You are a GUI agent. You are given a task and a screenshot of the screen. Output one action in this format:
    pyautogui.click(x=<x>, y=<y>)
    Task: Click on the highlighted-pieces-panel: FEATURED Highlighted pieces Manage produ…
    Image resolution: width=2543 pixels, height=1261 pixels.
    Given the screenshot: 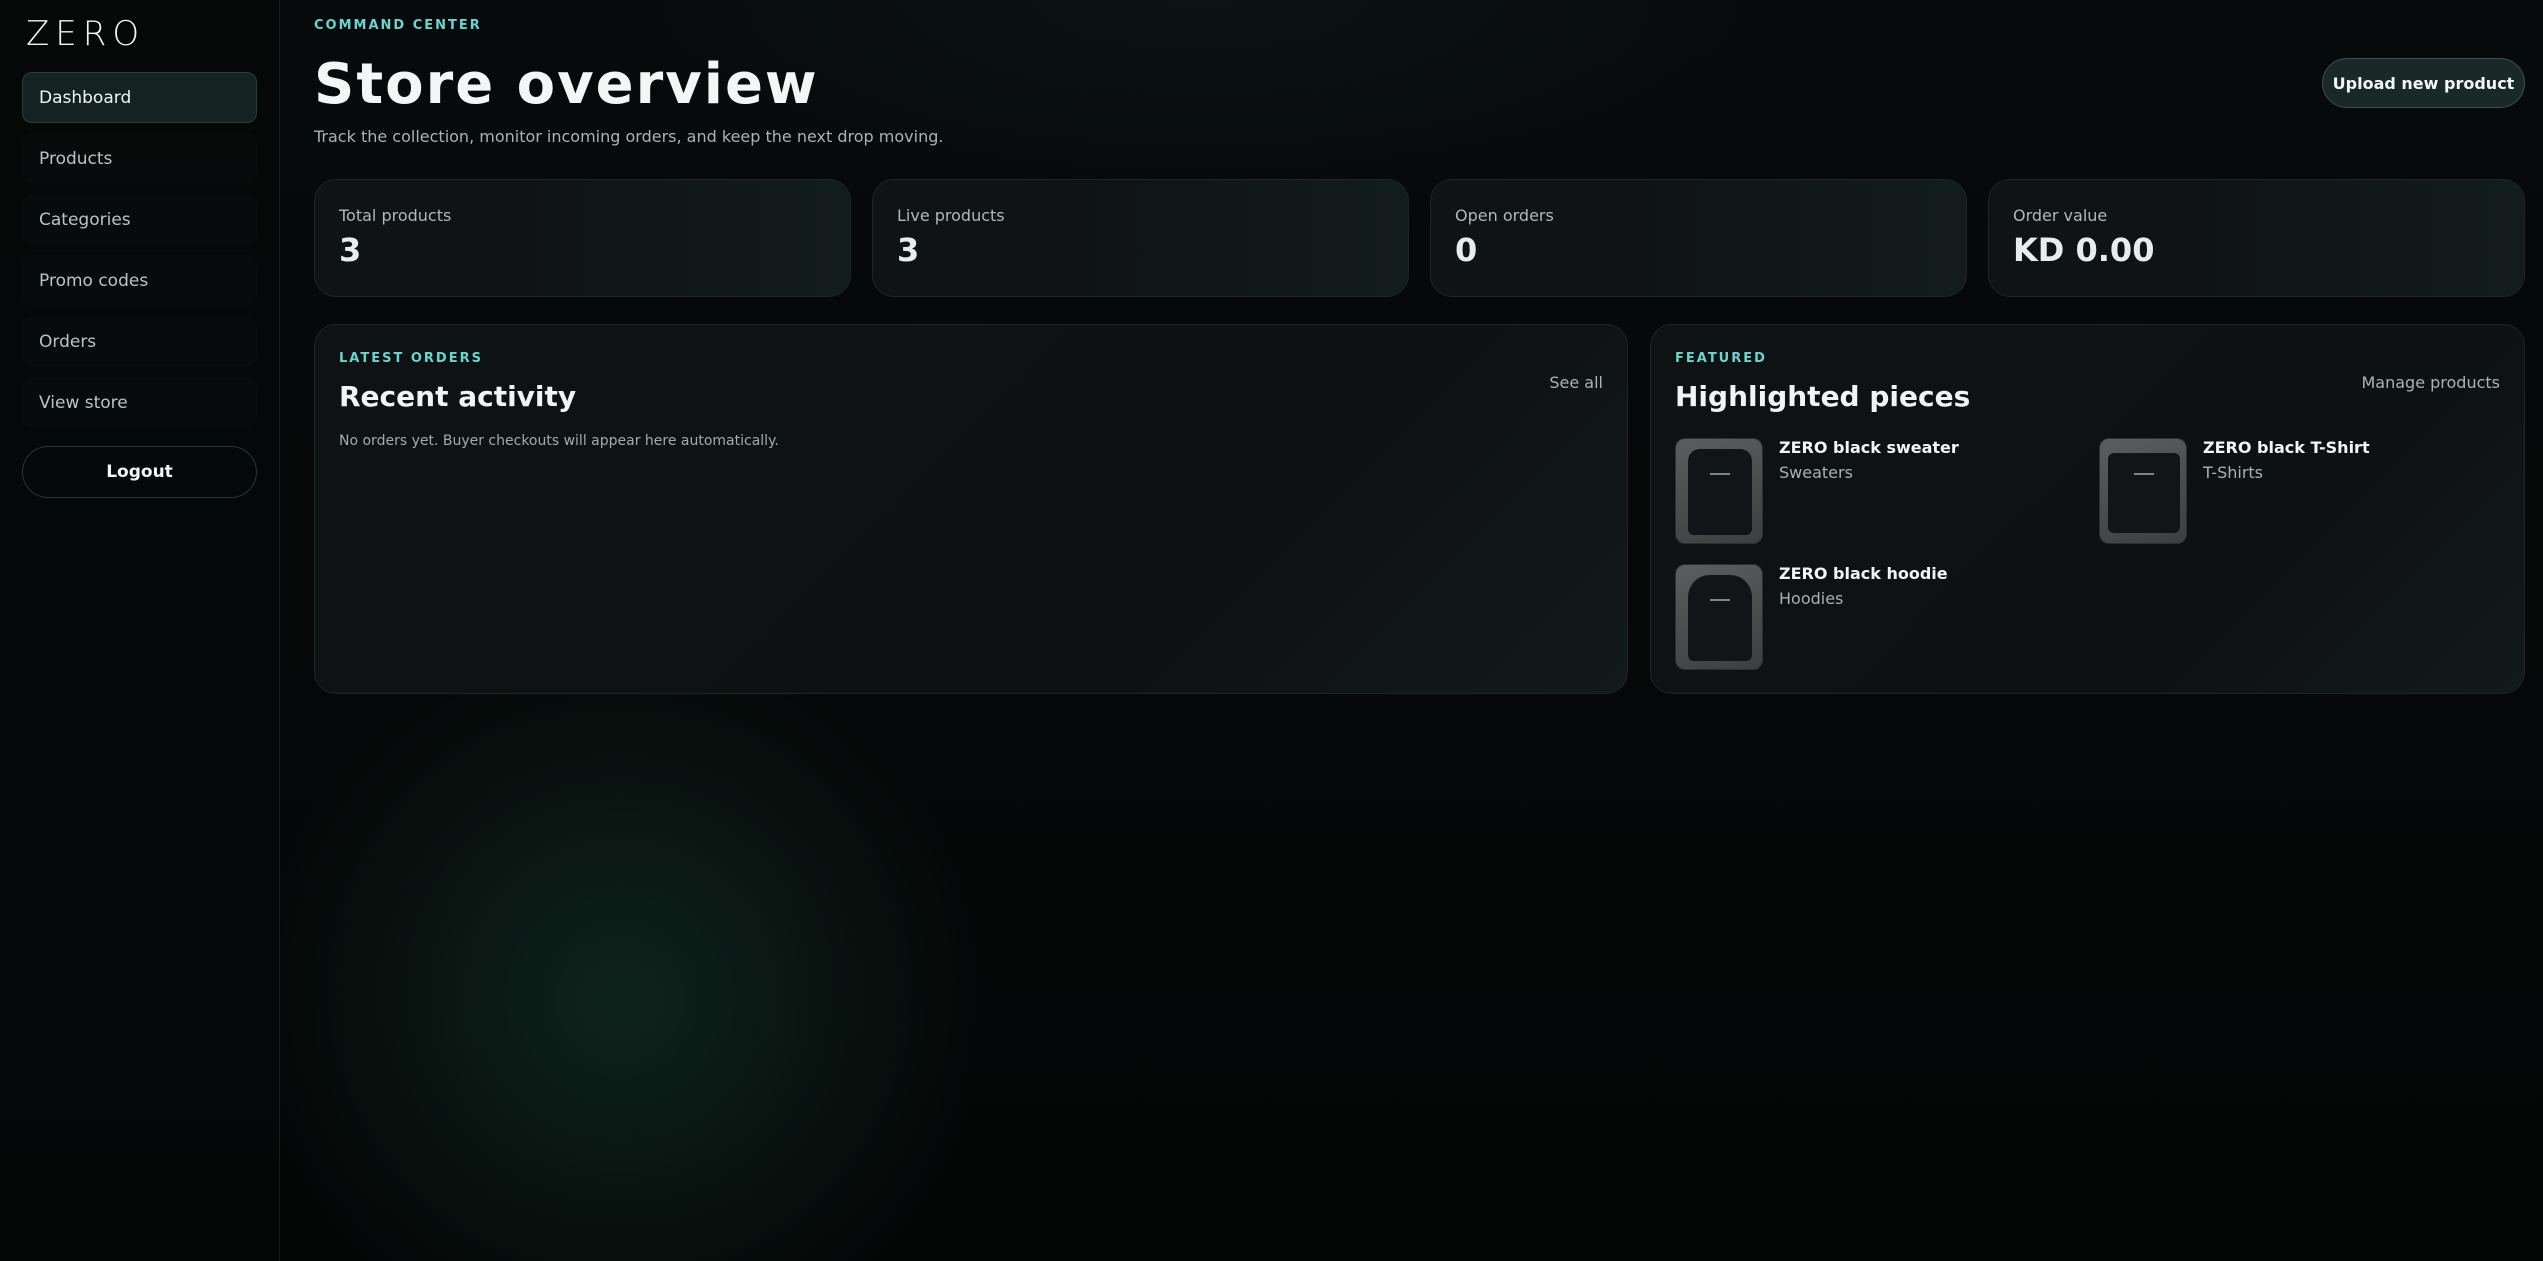 What is the action you would take?
    pyautogui.click(x=2087, y=509)
    